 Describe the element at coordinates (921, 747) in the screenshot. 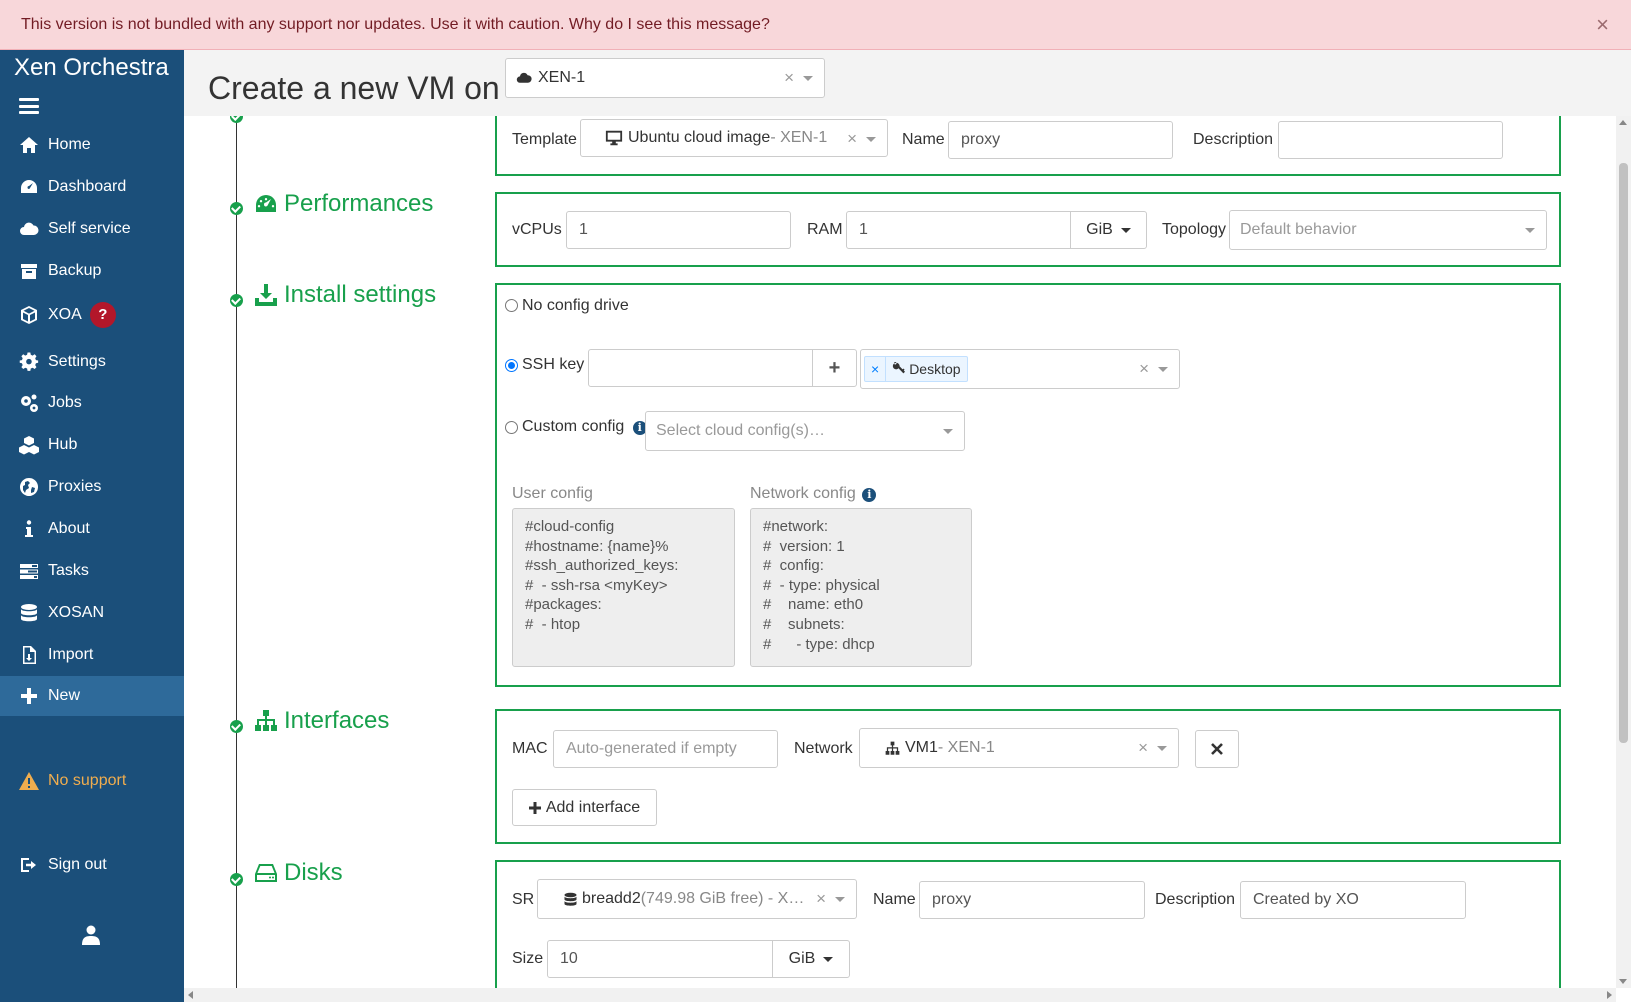

I see `network-value: VM1` at that location.